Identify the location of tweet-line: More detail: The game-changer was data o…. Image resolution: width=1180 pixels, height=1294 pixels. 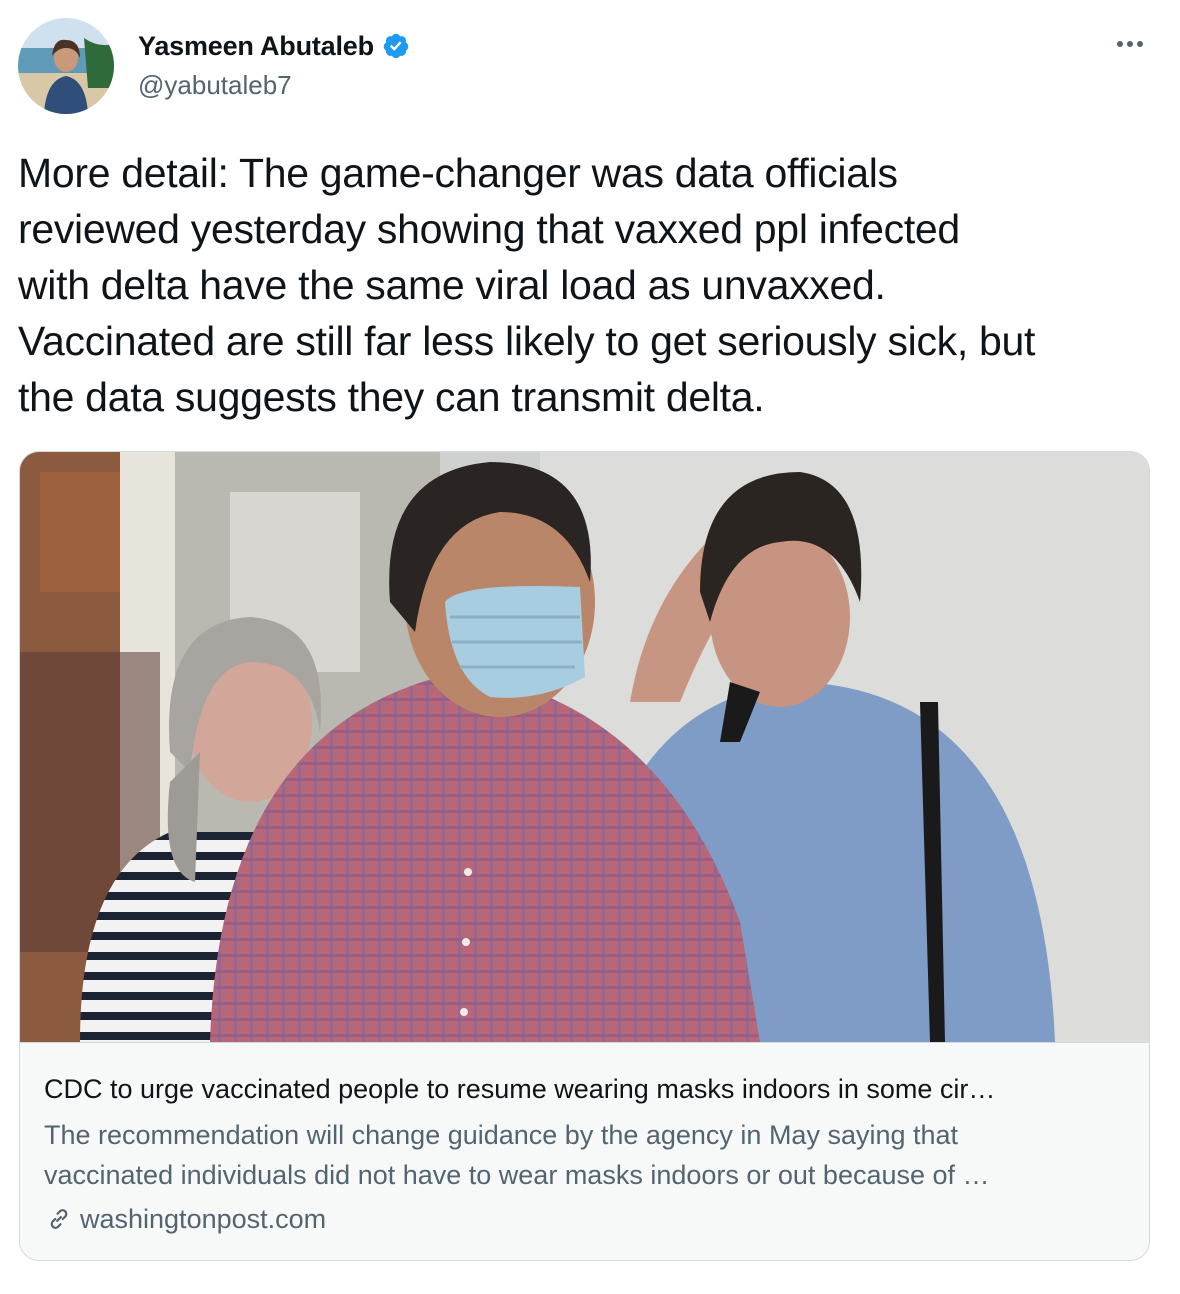
(458, 173).